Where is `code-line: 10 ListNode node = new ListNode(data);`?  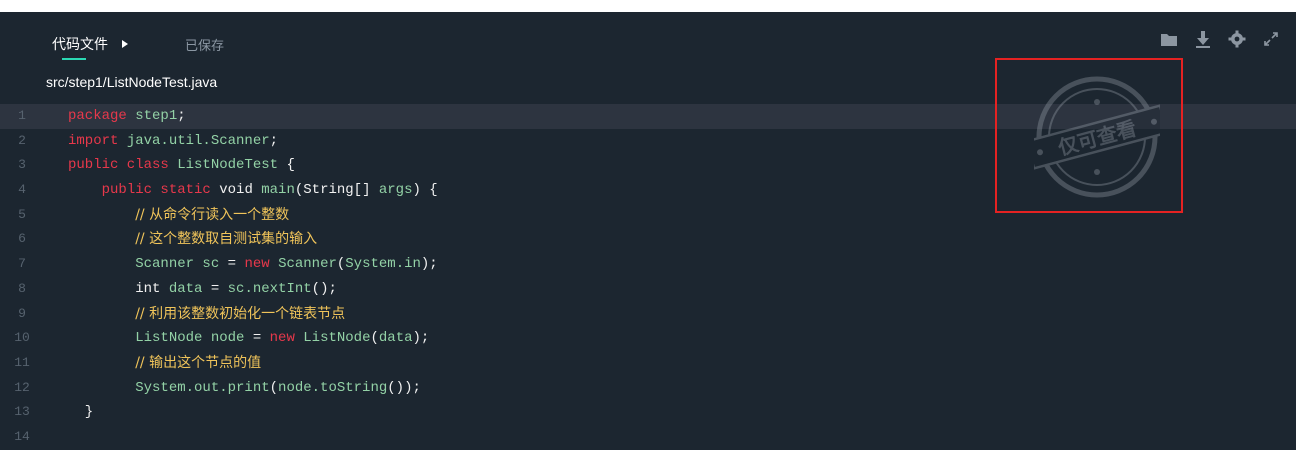
code-line: 10 ListNode node = new ListNode(data); is located at coordinates (648, 338).